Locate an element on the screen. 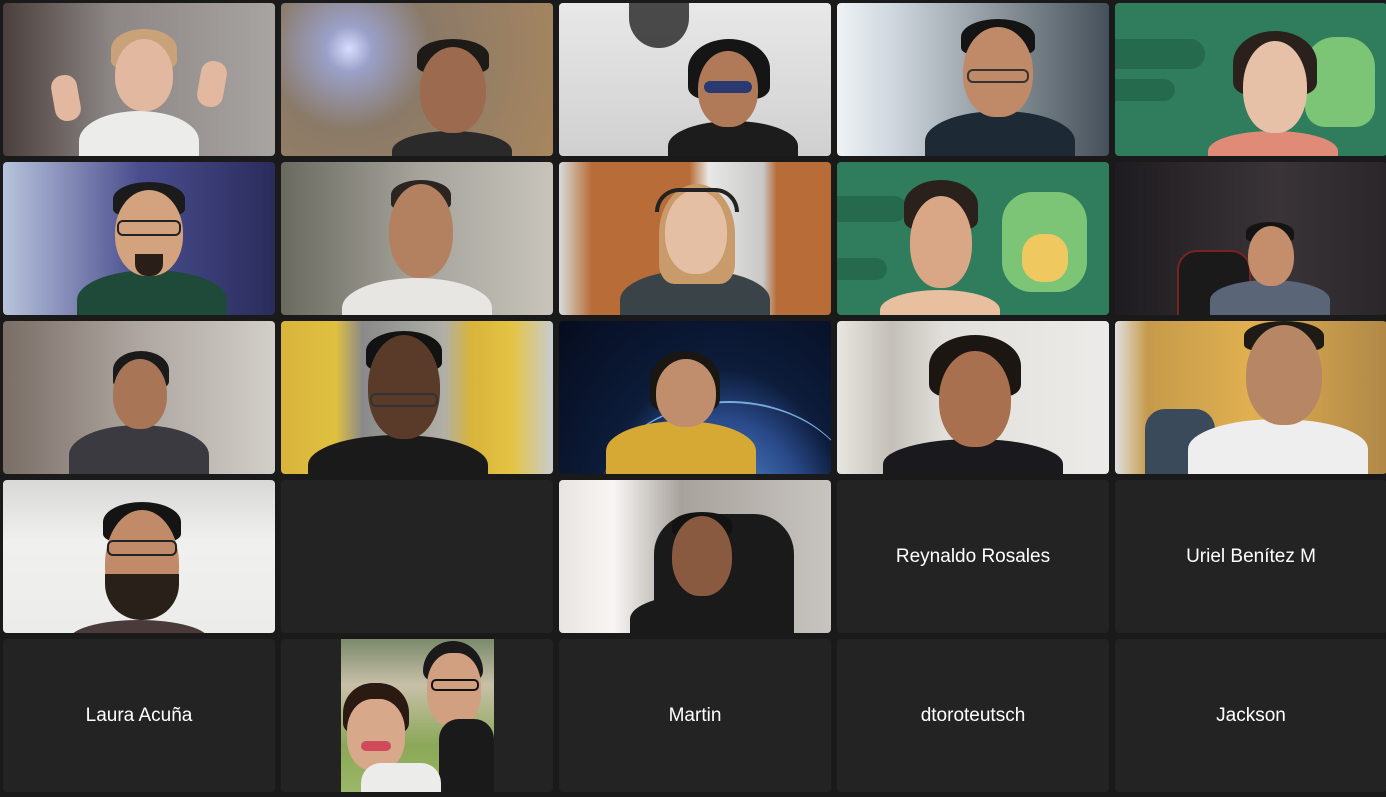 The height and width of the screenshot is (797, 1386). participant-tile-21: Laura Acuña is located at coordinates (139, 715).